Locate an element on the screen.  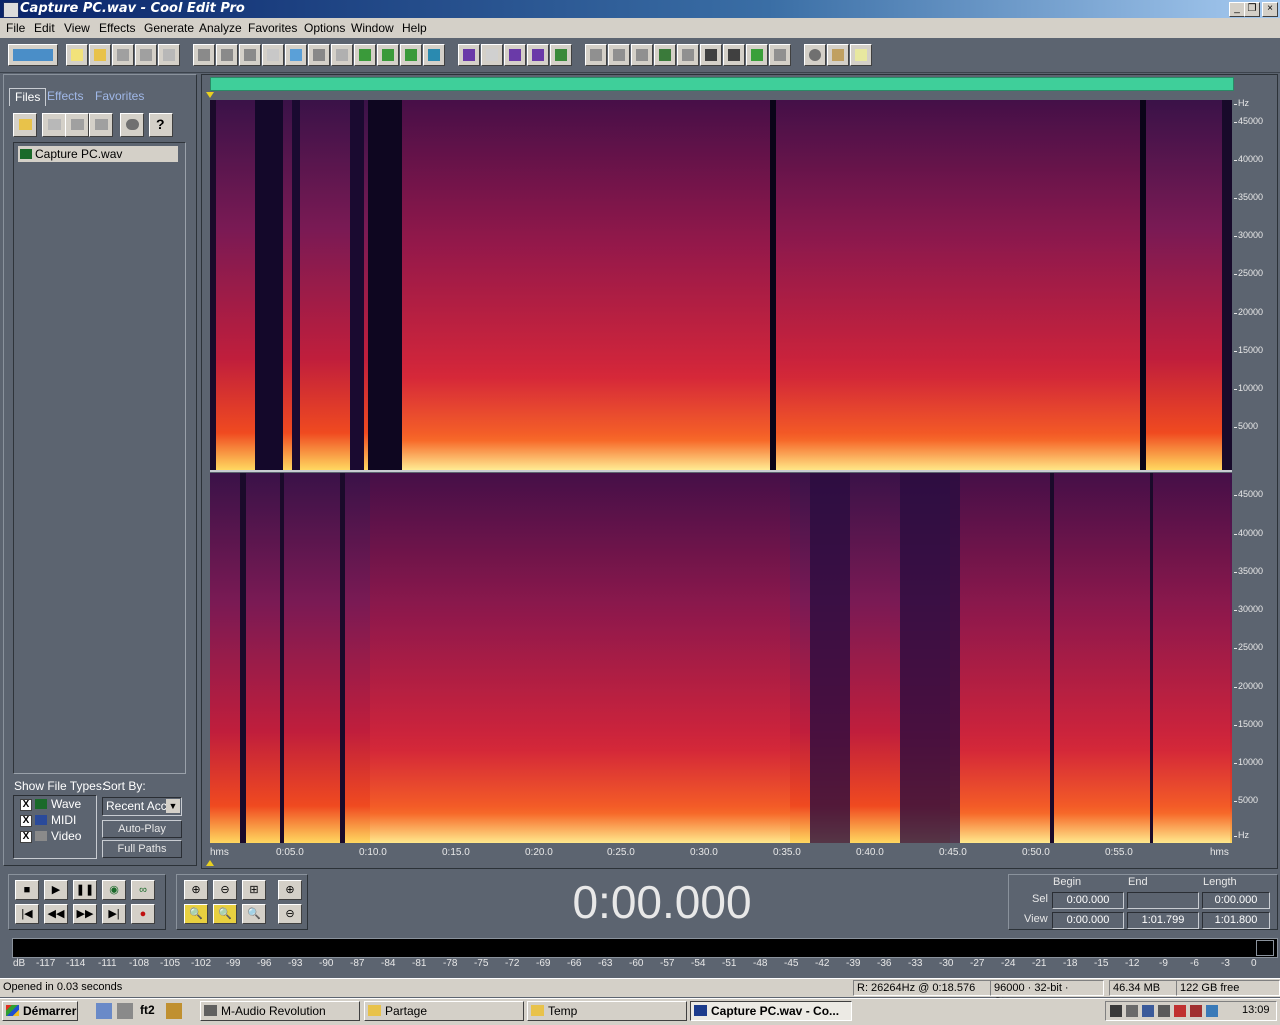
tray-pdf-icon is located at coordinates (1196, 1011).